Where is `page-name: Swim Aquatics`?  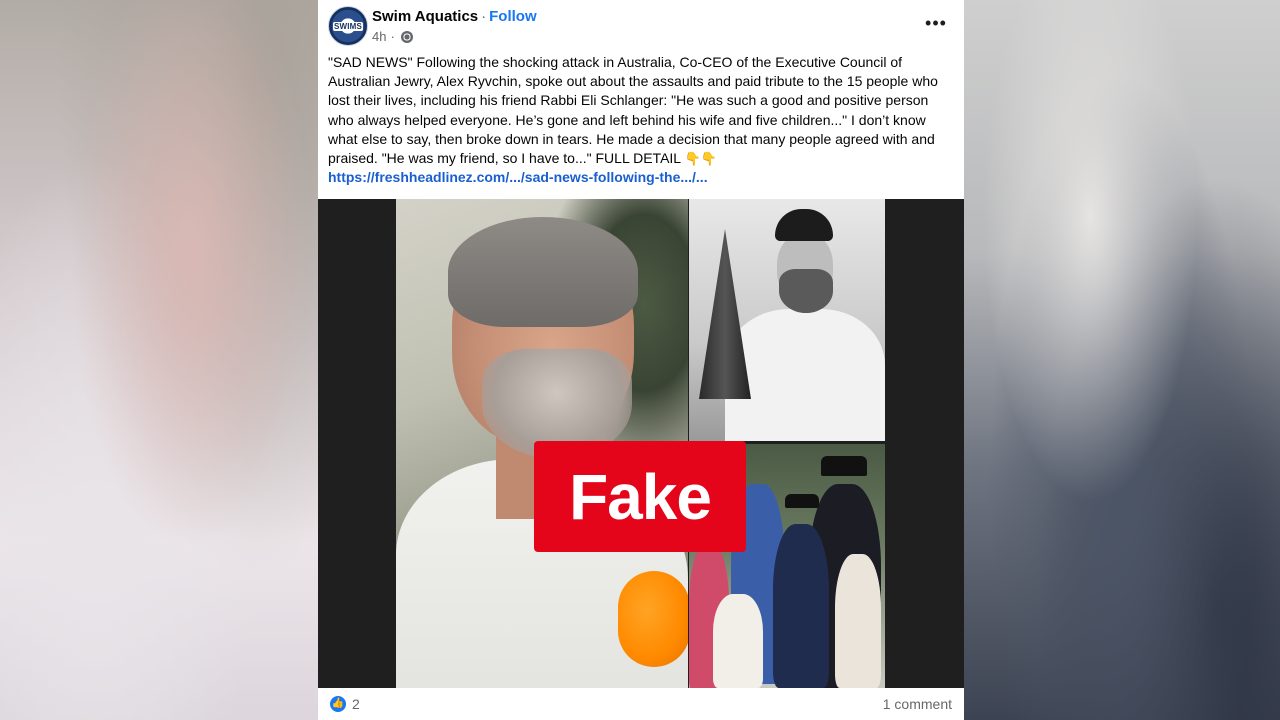 page-name: Swim Aquatics is located at coordinates (425, 16).